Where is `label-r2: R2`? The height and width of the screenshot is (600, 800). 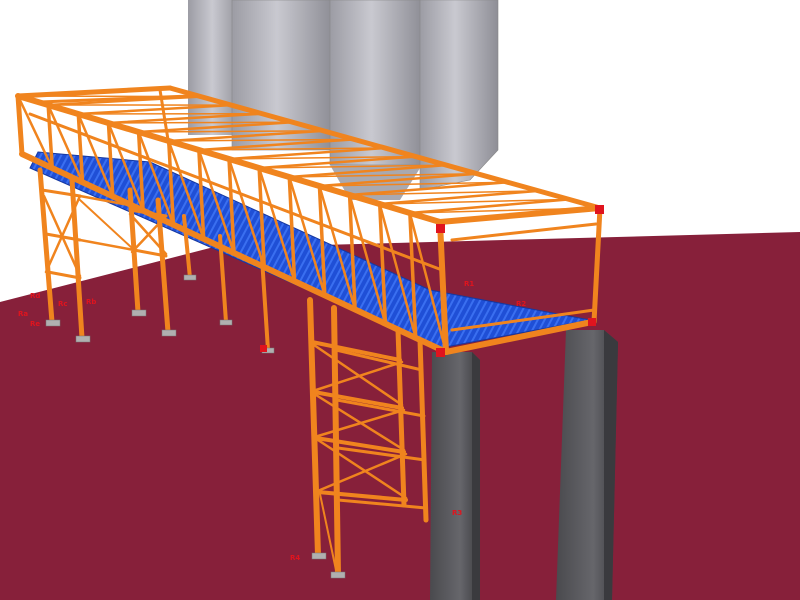 label-r2: R2 is located at coordinates (521, 304).